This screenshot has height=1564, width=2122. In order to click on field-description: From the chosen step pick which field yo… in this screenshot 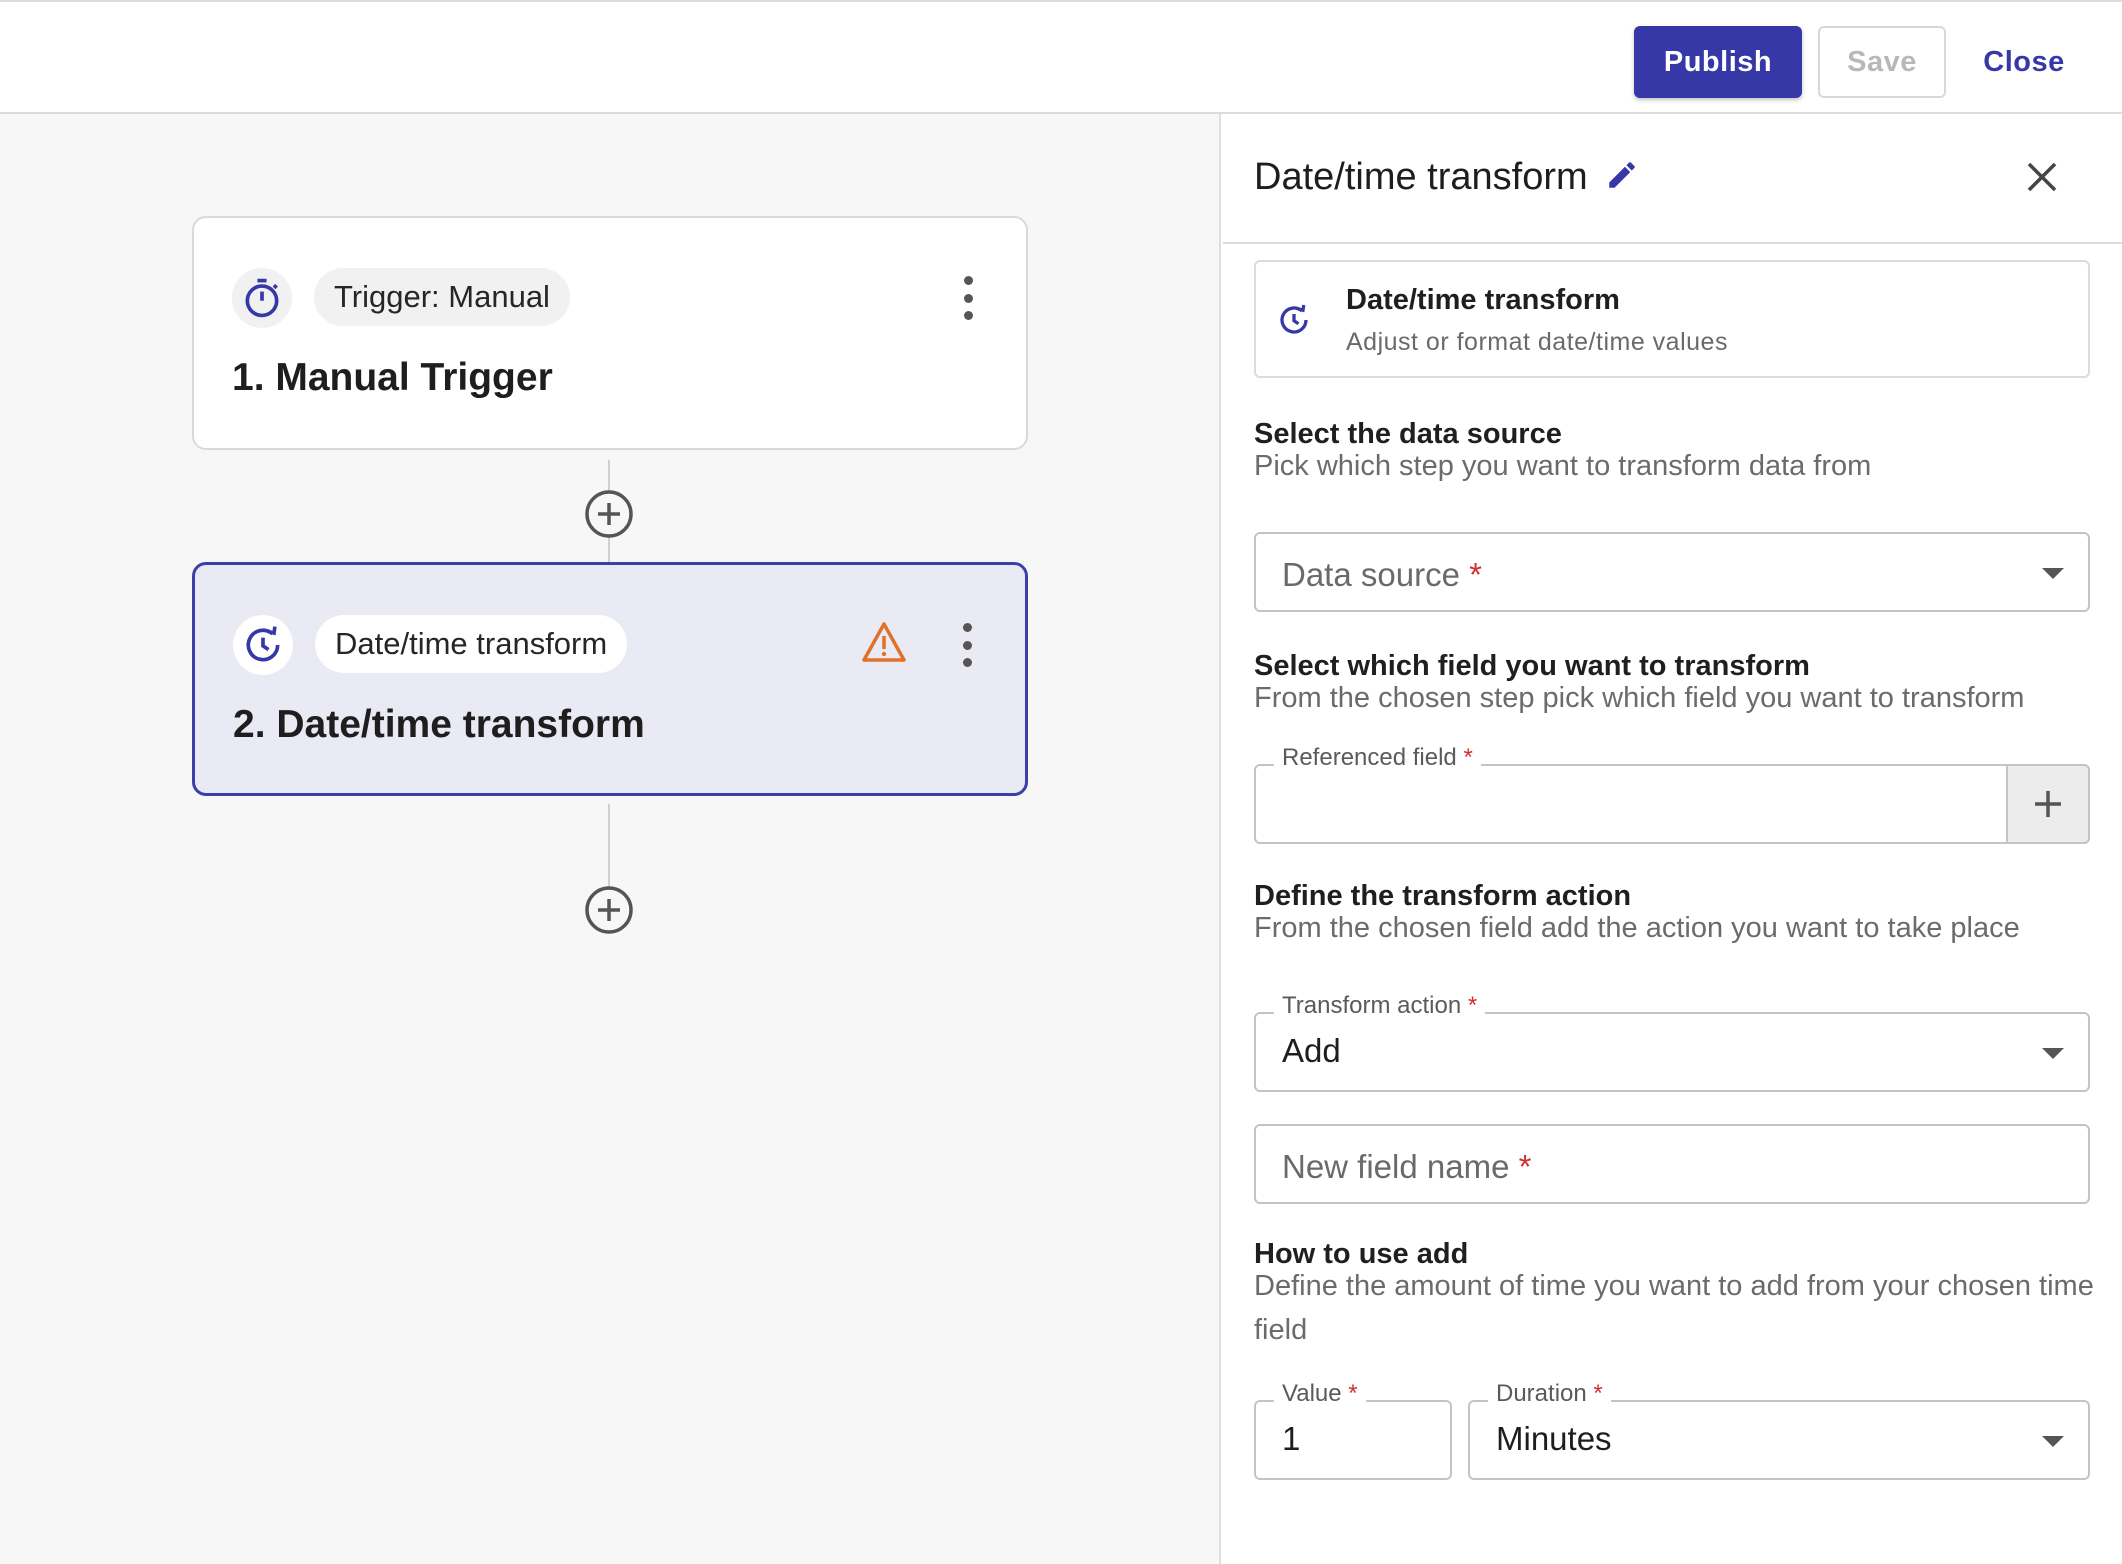, I will do `click(1639, 698)`.